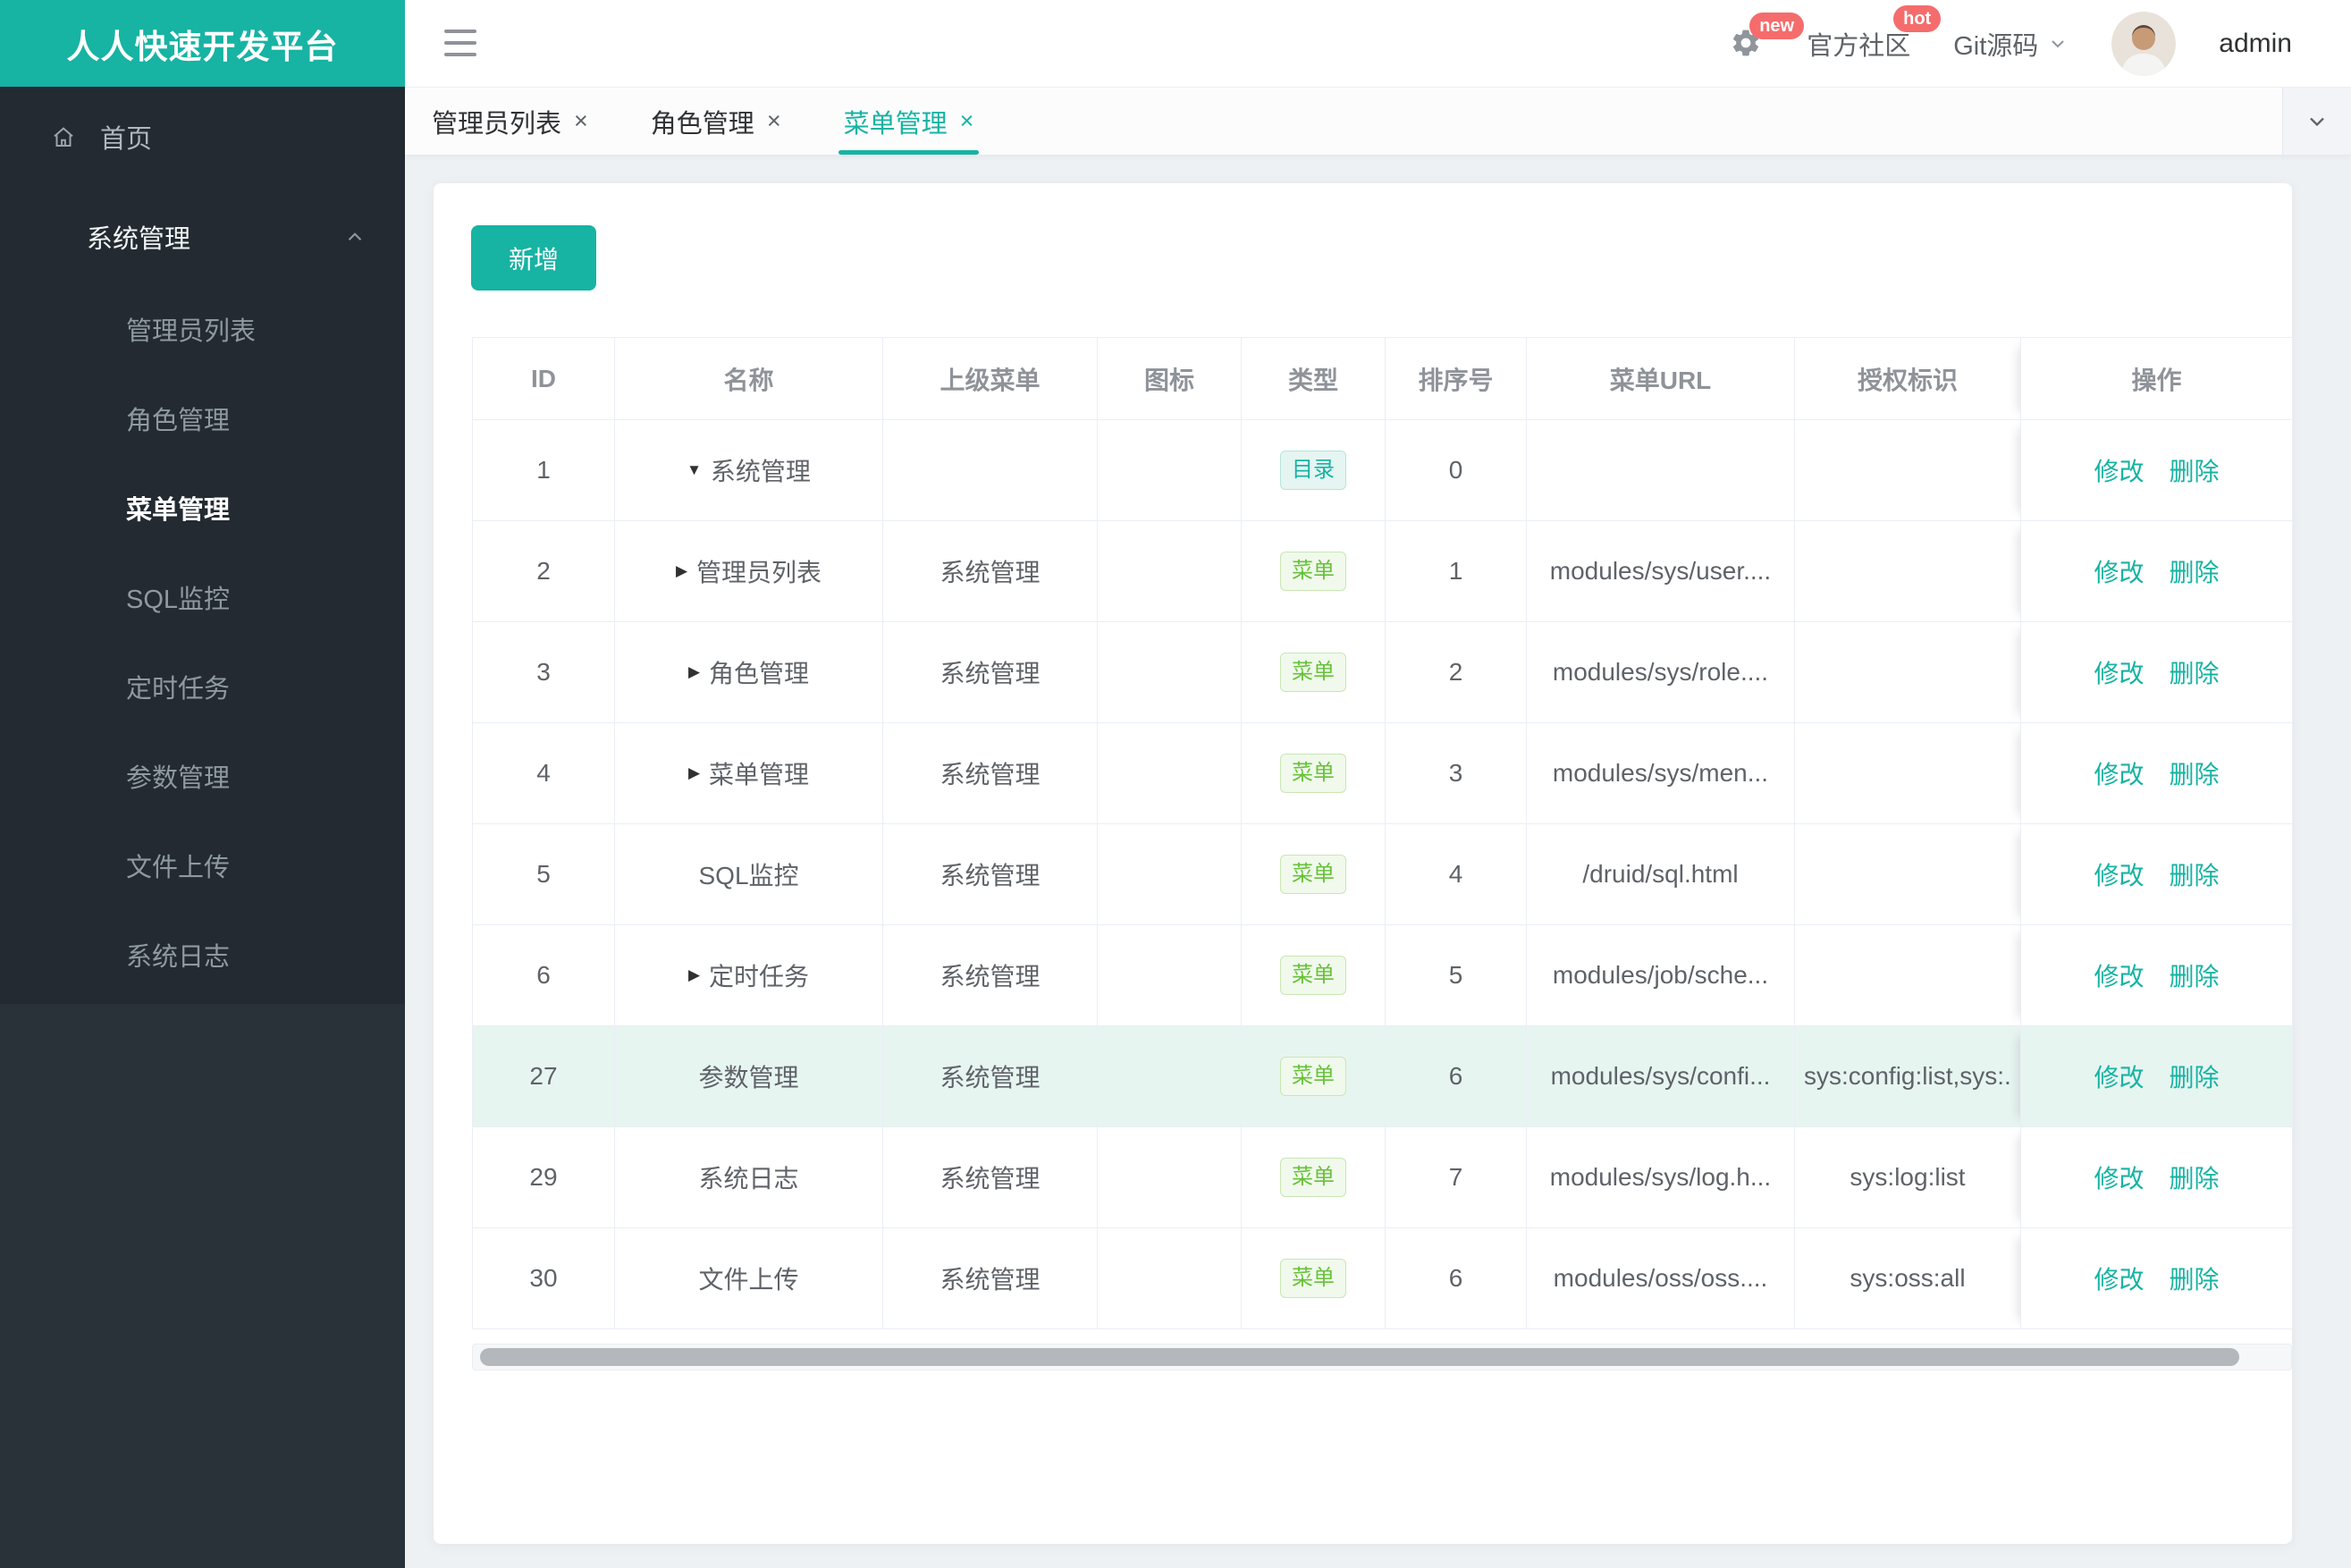  I want to click on tab: 管理员列表 ×, so click(510, 121).